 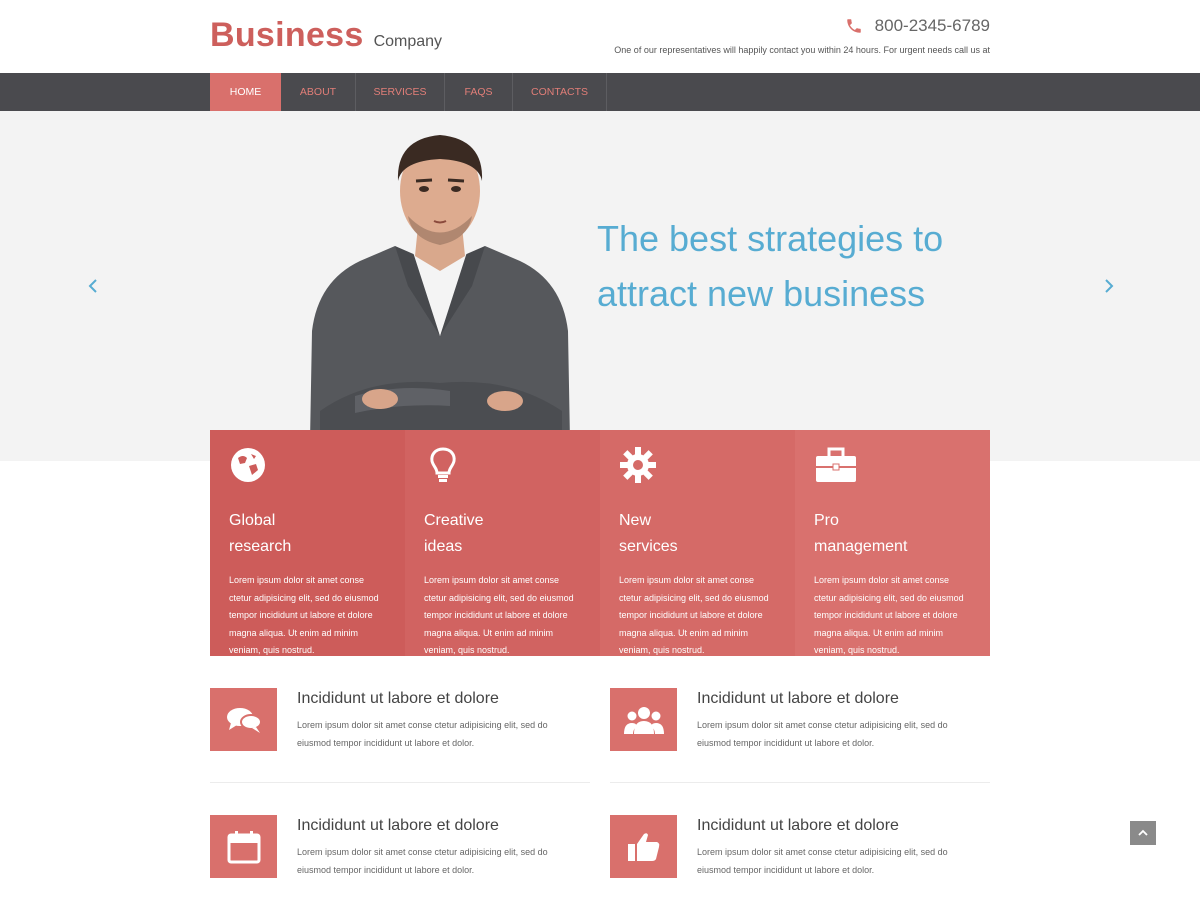 What do you see at coordinates (770, 238) in the screenshot?
I see `hero-title-line1: The best strategies to` at bounding box center [770, 238].